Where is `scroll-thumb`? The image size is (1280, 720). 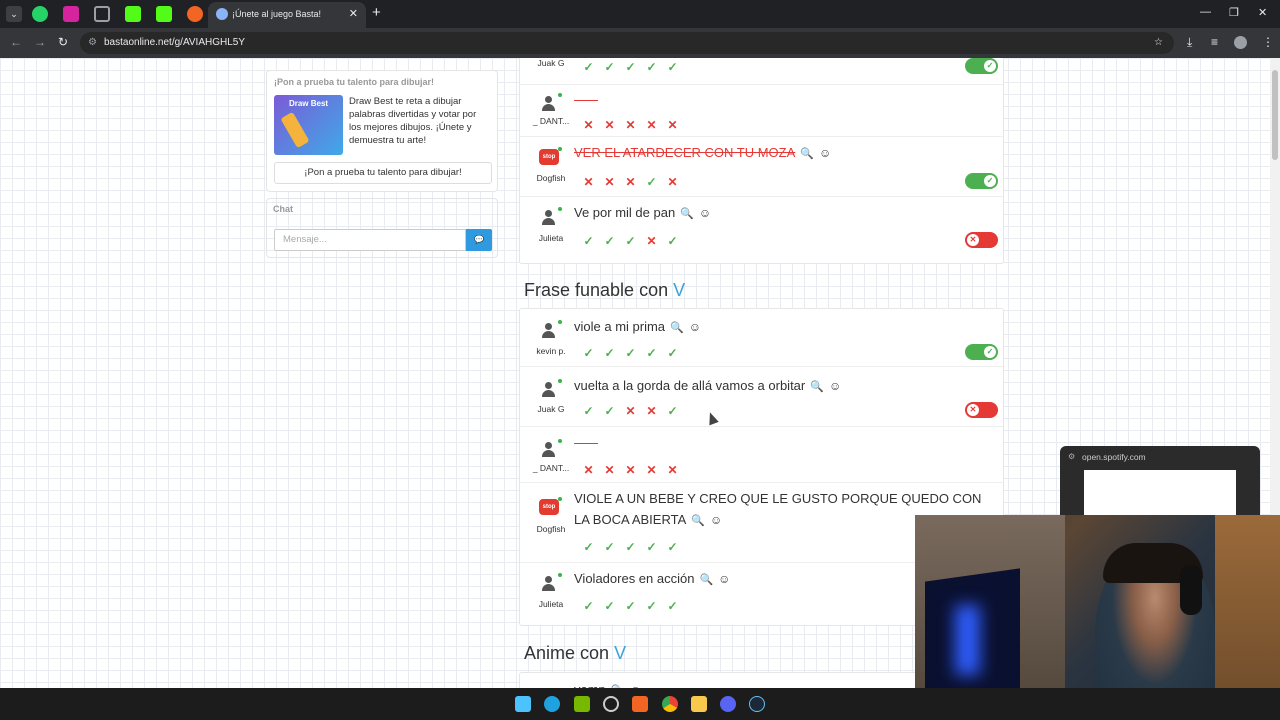 scroll-thumb is located at coordinates (1275, 115).